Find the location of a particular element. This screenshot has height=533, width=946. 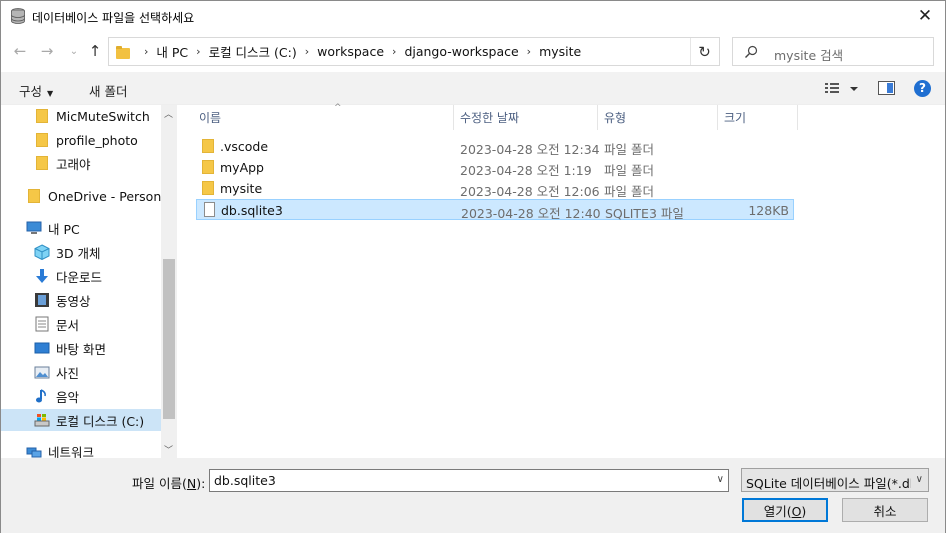

database-icon is located at coordinates (18, 16).